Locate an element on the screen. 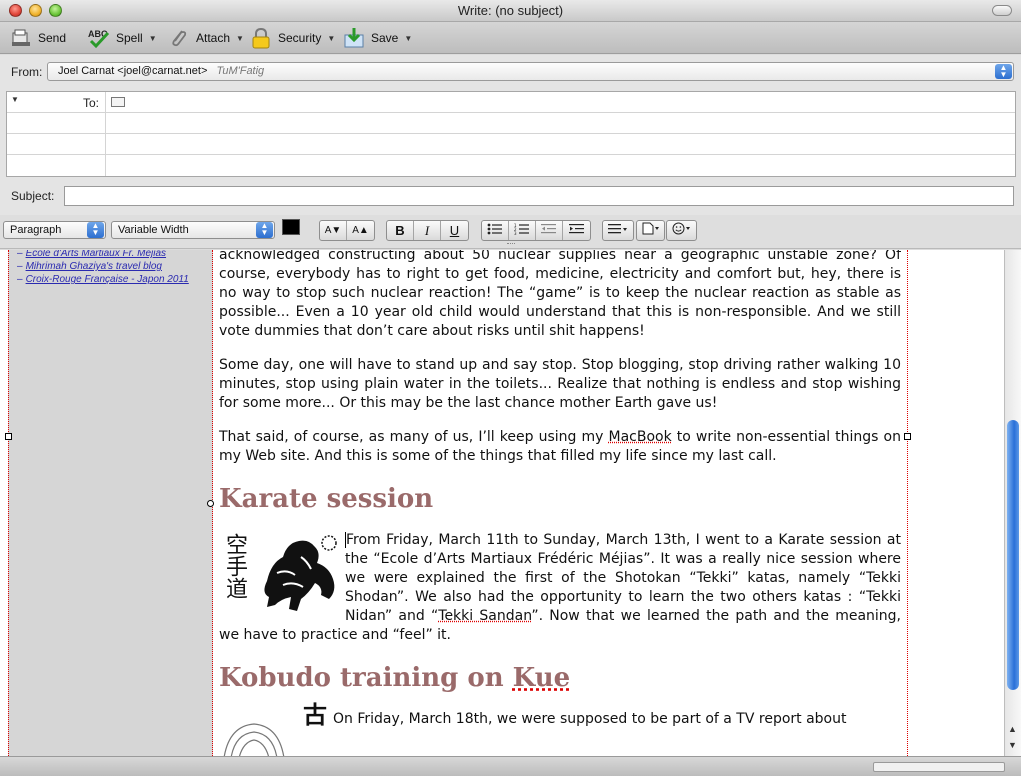 The width and height of the screenshot is (1021, 776). to-label: To: is located at coordinates (91, 103).